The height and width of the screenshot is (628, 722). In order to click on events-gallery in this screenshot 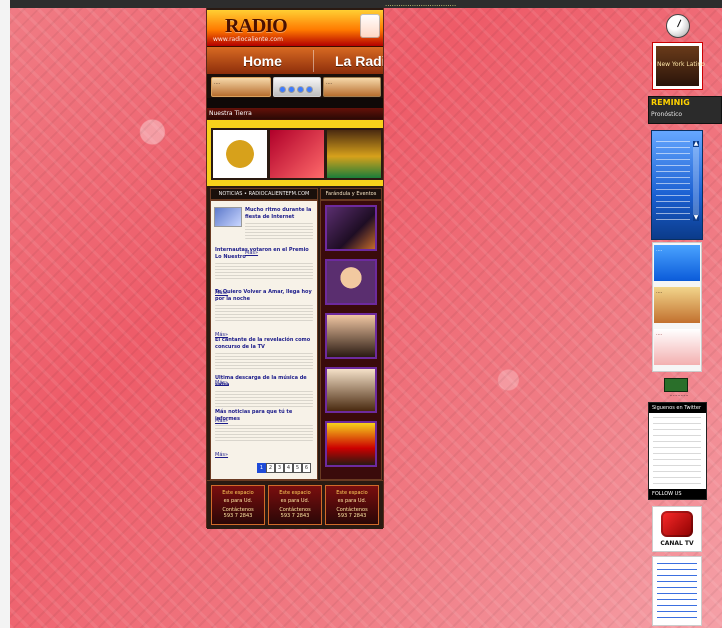, I will do `click(351, 340)`.